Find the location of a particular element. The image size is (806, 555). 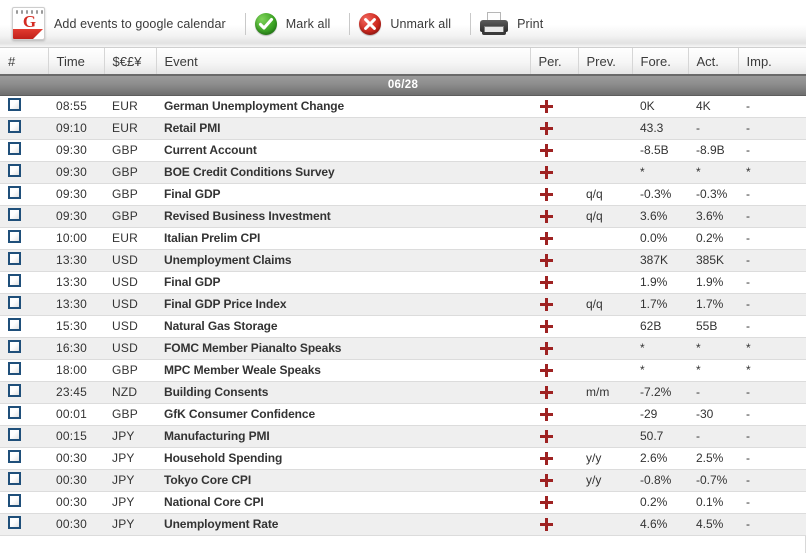

table-row: 13:30 USD Final GDP 1.9% 1.9% - is located at coordinates (403, 282).